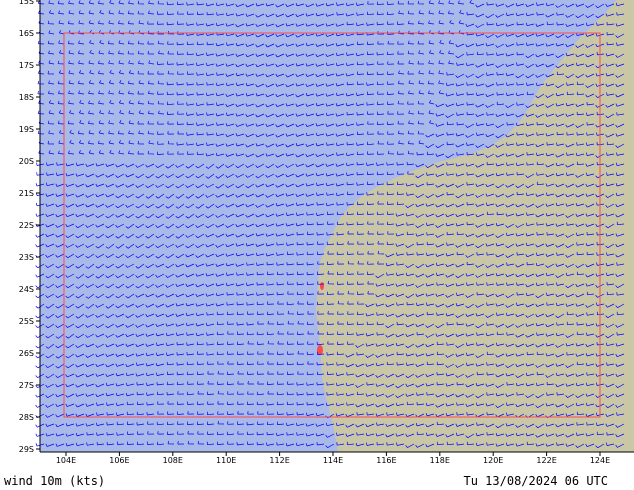 The image size is (634, 490). I want to click on lat-label: 25S, so click(26, 321).